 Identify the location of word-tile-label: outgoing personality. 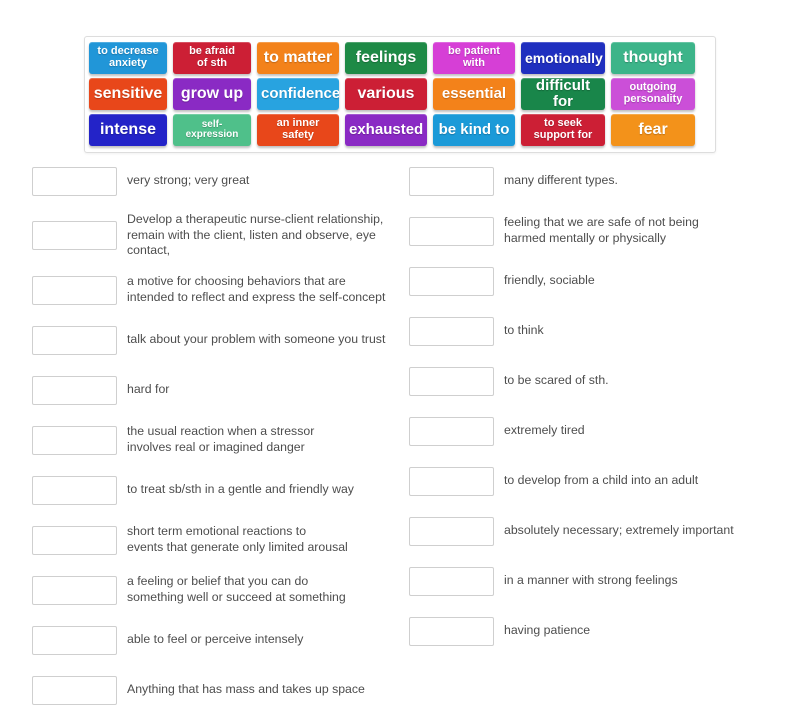
(653, 93).